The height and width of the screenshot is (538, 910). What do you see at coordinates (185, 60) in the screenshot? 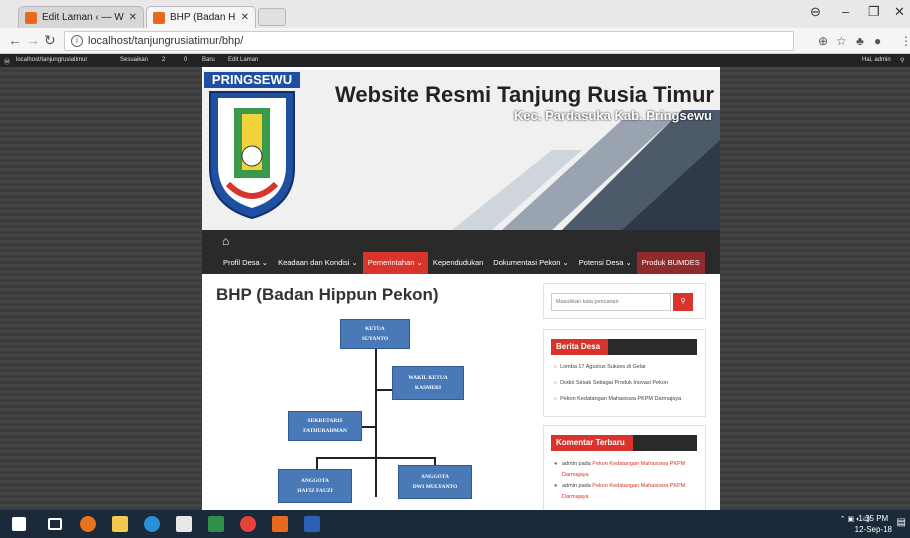
I see `admin-bar-comments: 0` at bounding box center [185, 60].